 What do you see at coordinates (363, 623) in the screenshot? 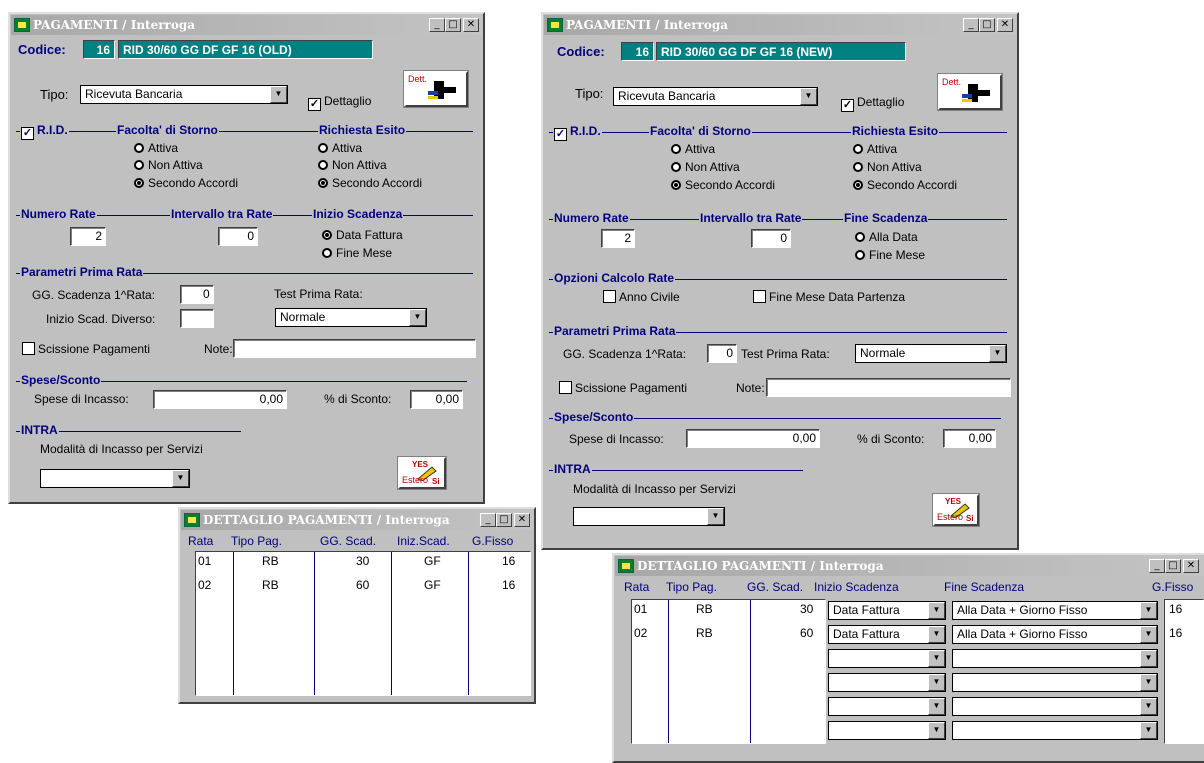
I see `dettaglio-table: 01 RB 30 GF 16 02 RB 60 GF 16` at bounding box center [363, 623].